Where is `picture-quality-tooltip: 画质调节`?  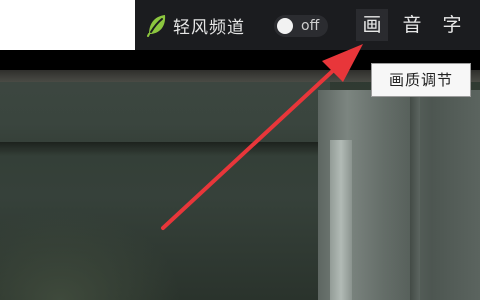 picture-quality-tooltip: 画质调节 is located at coordinates (421, 80).